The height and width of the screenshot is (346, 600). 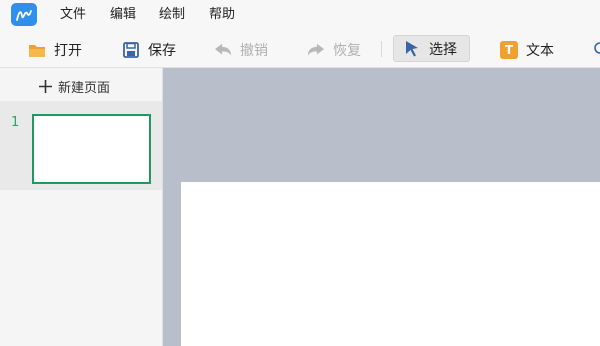 I want to click on save-button: 保存, so click(x=149, y=50).